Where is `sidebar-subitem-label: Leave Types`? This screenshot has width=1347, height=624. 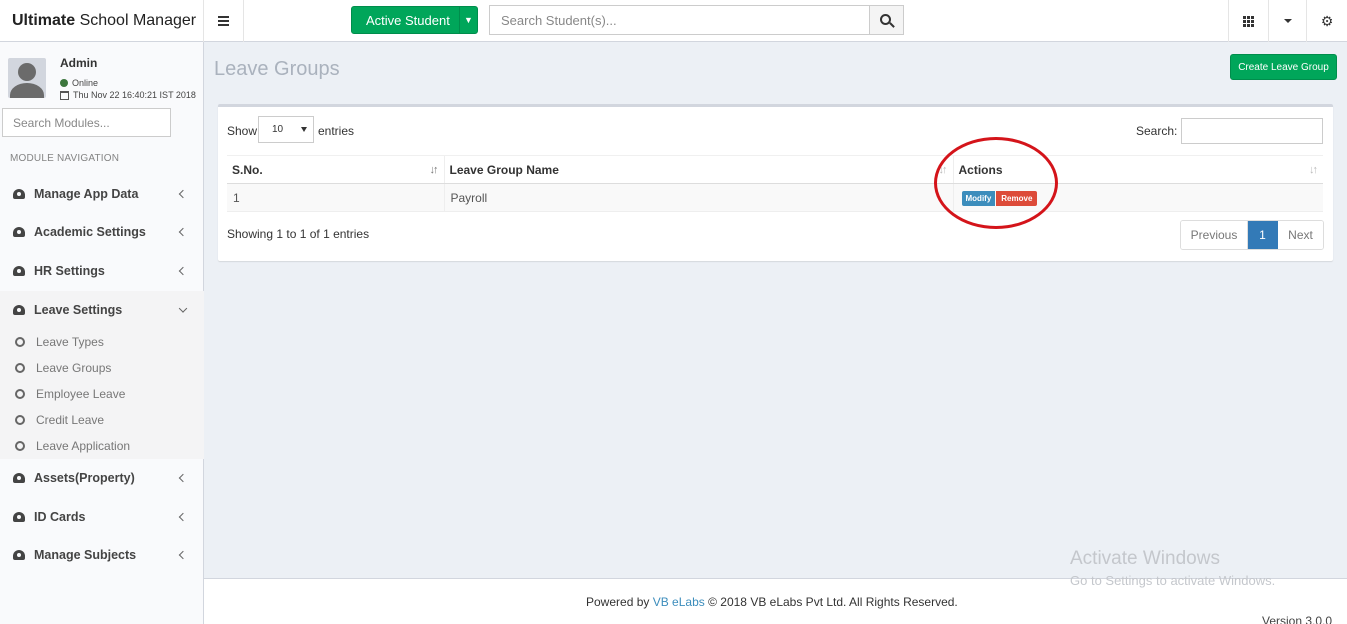 sidebar-subitem-label: Leave Types is located at coordinates (70, 342).